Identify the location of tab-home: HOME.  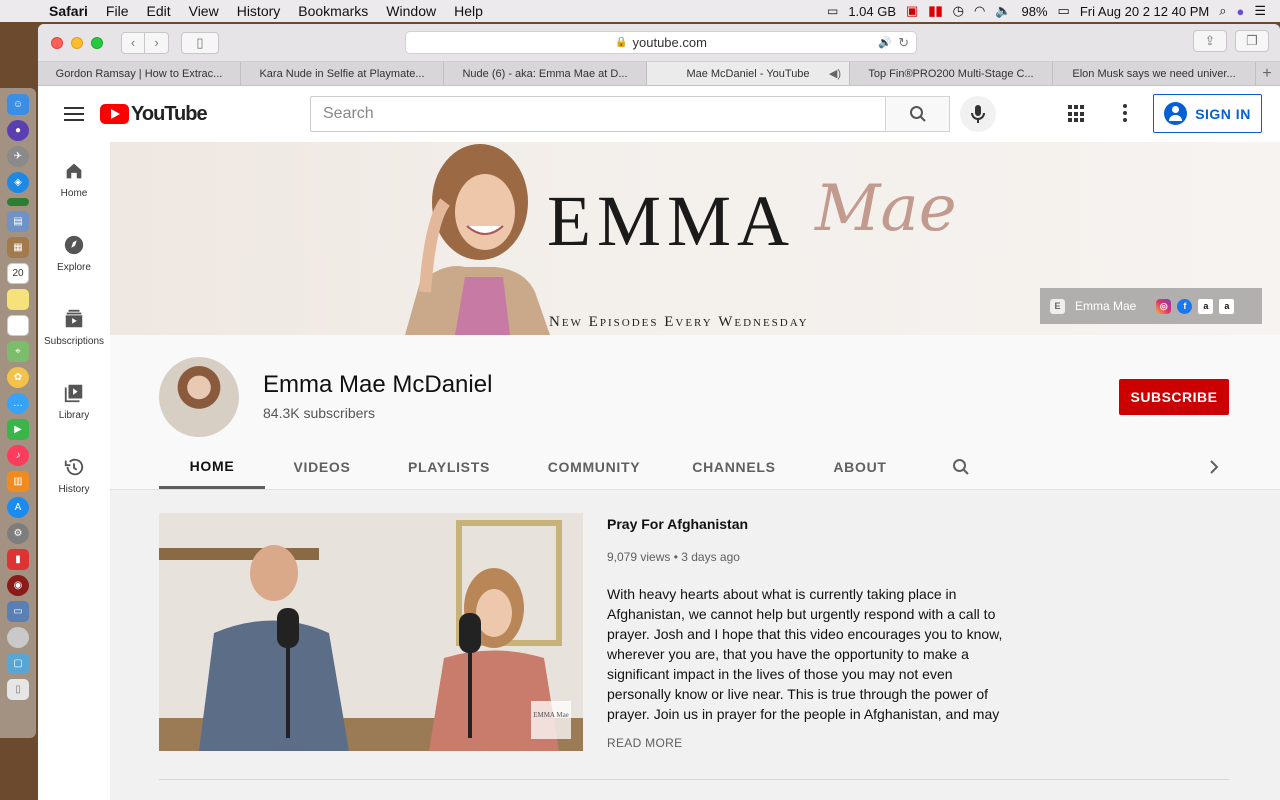
(212, 467).